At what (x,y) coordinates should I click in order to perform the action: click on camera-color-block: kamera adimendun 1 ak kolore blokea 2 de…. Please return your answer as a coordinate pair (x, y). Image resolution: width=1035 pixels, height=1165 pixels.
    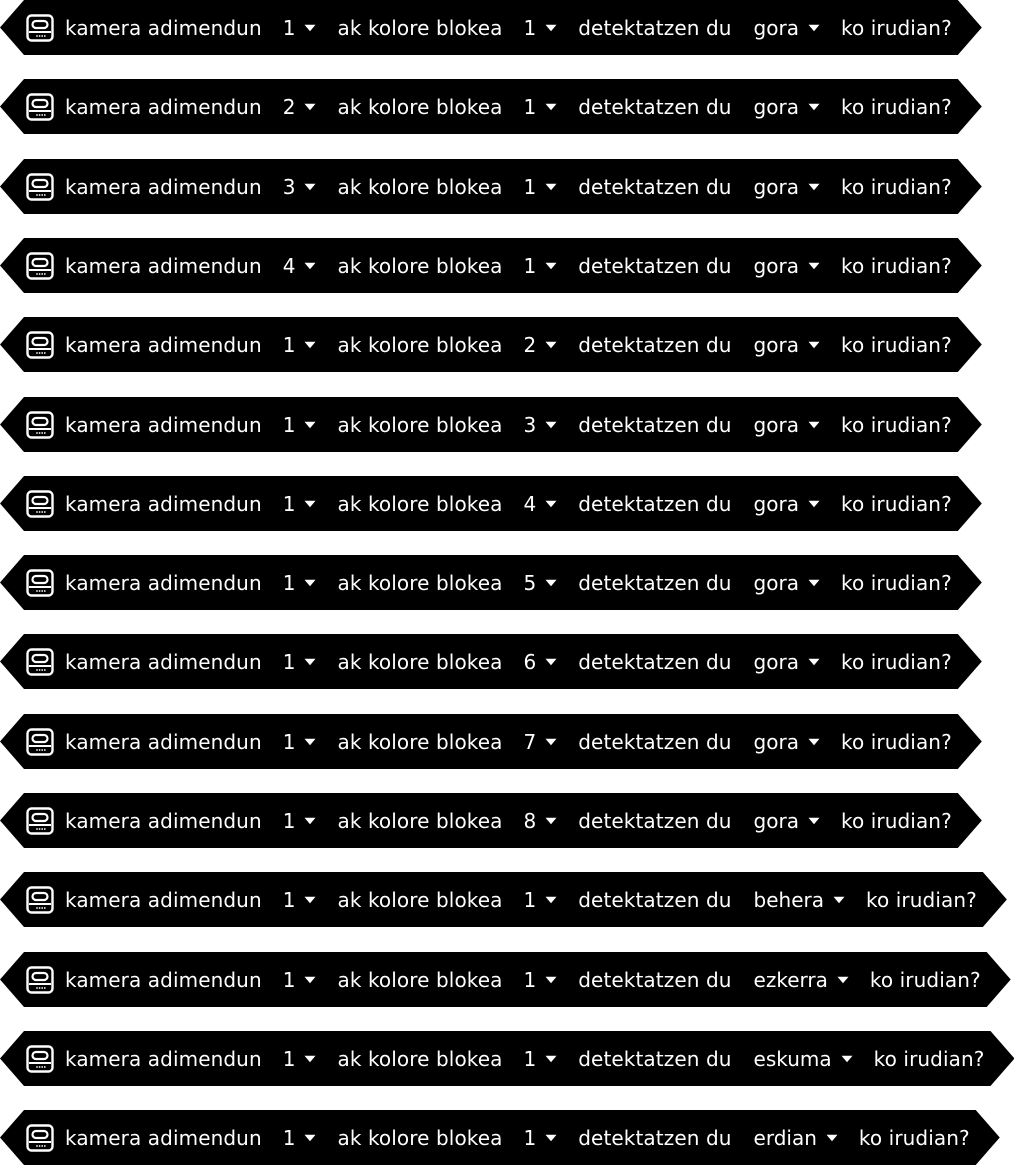
    Looking at the image, I should click on (491, 344).